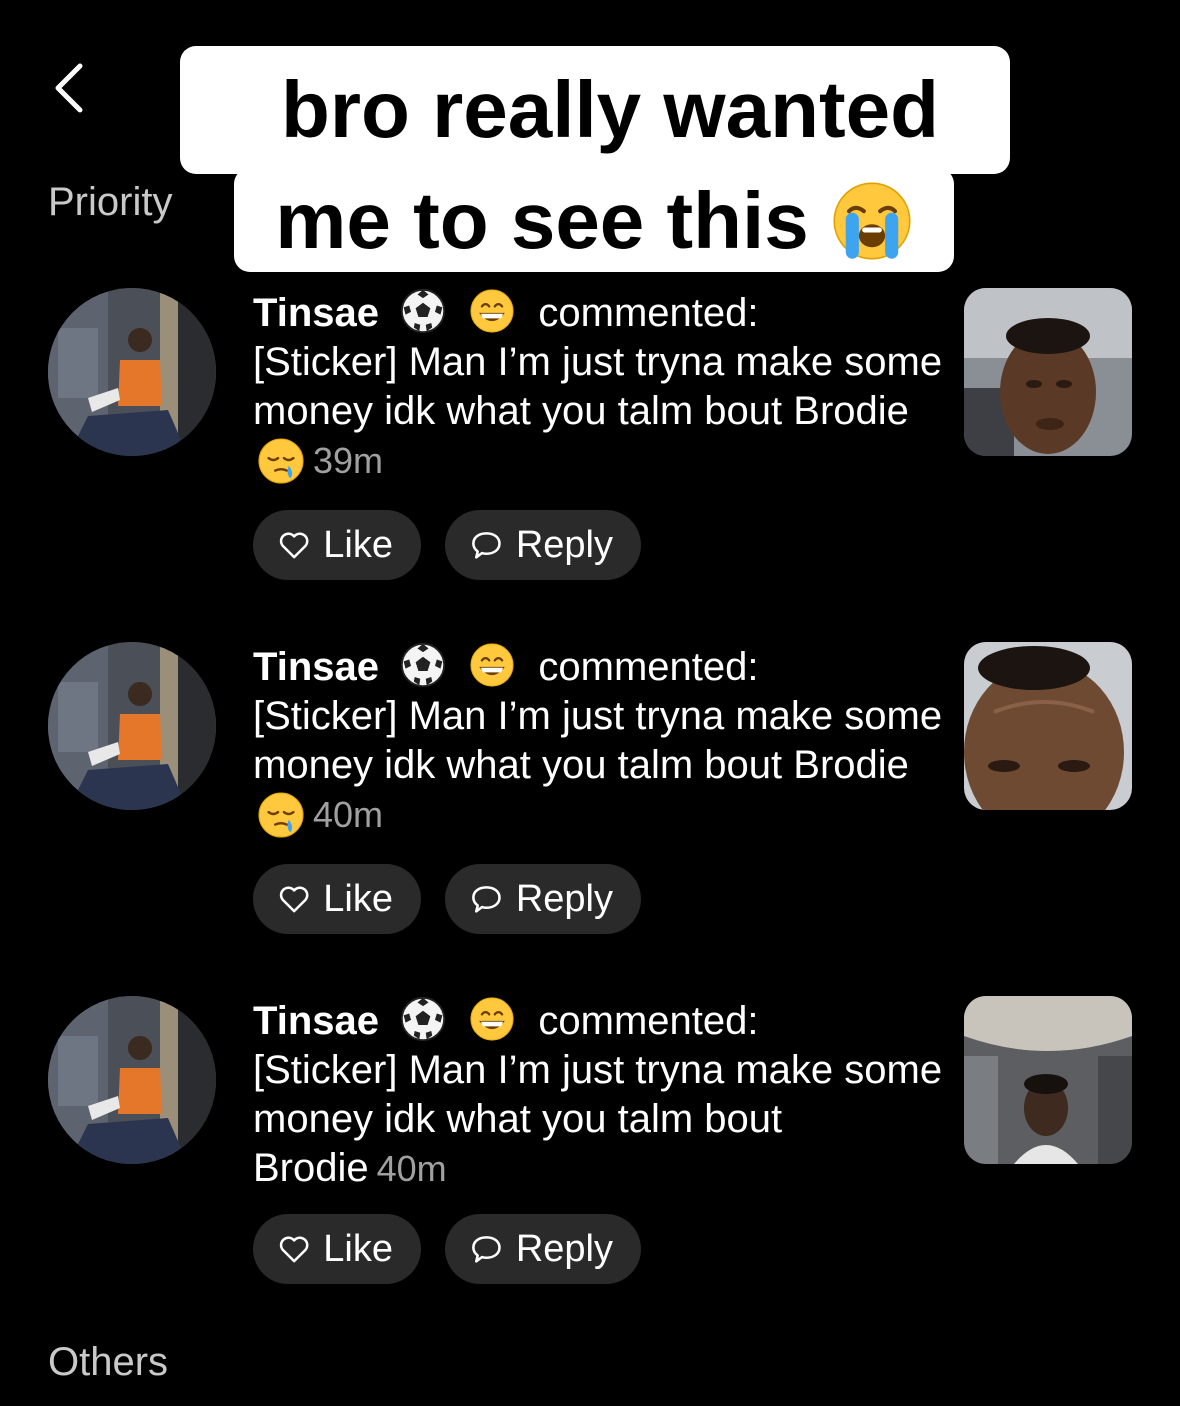 This screenshot has height=1406, width=1180. What do you see at coordinates (69, 88) in the screenshot?
I see `chevron-left-icon` at bounding box center [69, 88].